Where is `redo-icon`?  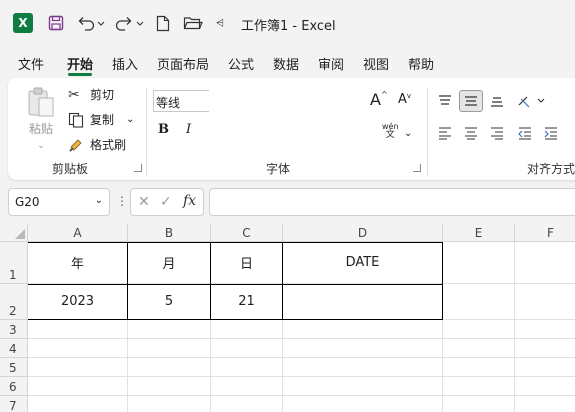
redo-icon is located at coordinates (130, 23).